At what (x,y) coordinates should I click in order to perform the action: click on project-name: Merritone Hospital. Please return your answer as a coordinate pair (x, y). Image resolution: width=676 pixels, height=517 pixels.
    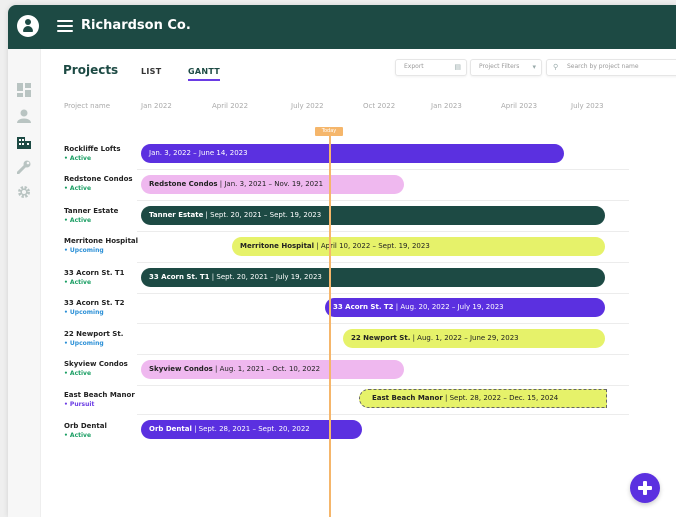
    Looking at the image, I should click on (101, 241).